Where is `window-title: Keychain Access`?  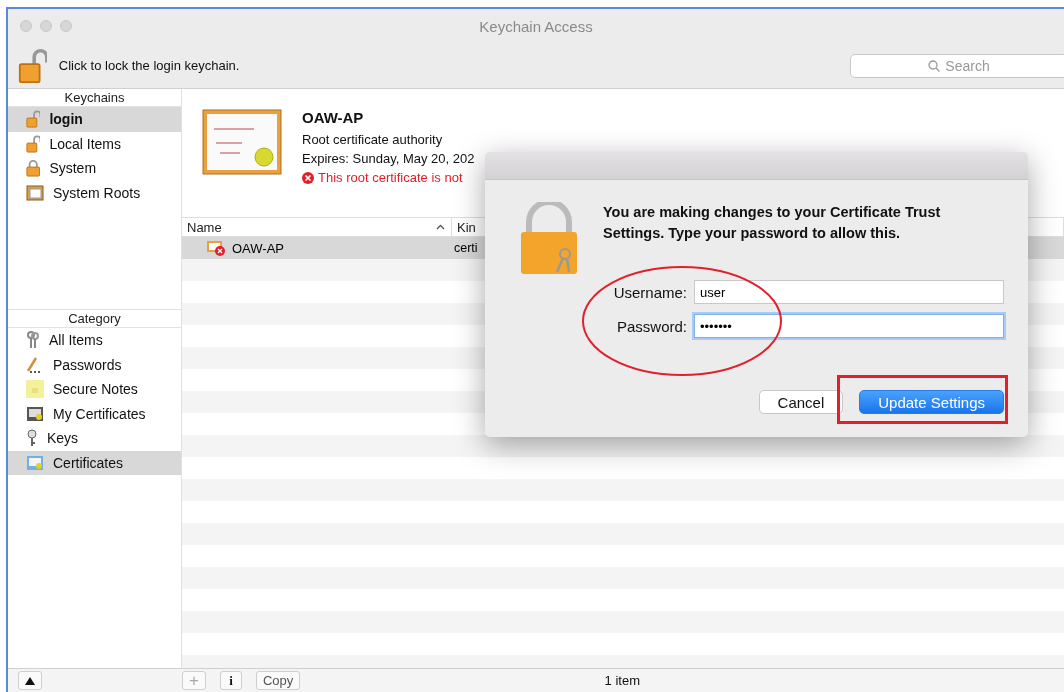
window-title: Keychain Access is located at coordinates (536, 26).